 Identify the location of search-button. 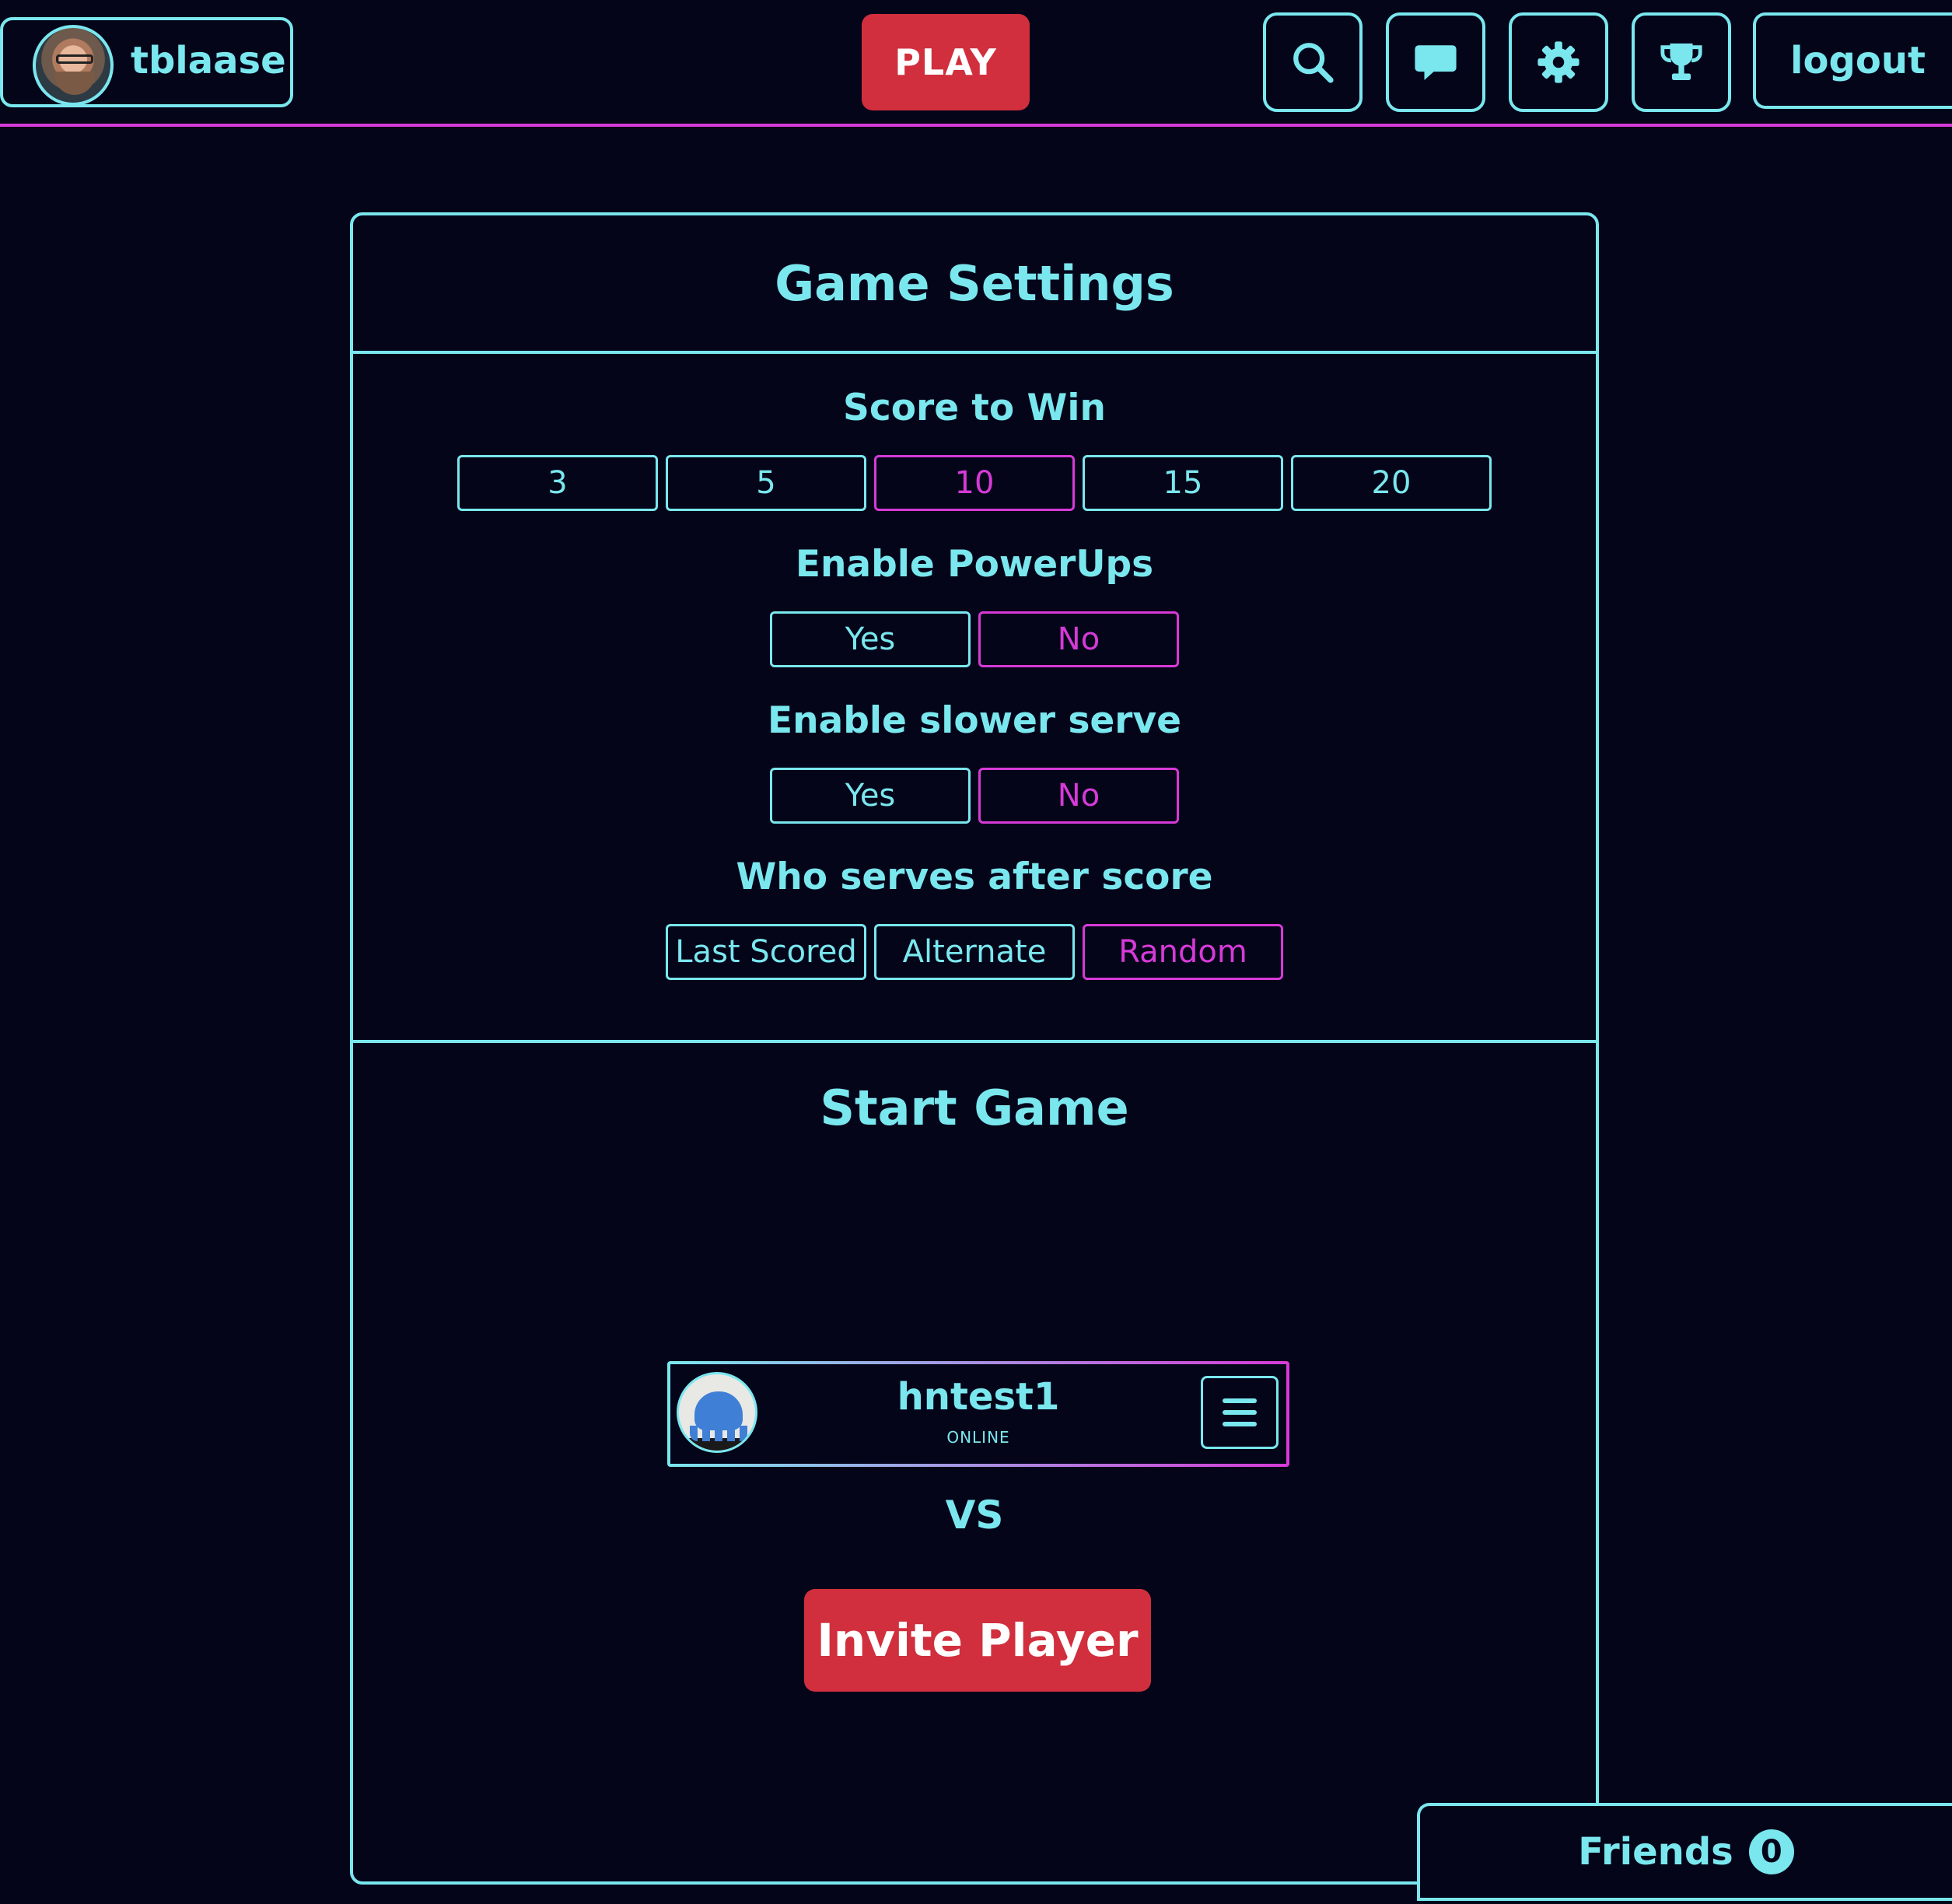
(1313, 62).